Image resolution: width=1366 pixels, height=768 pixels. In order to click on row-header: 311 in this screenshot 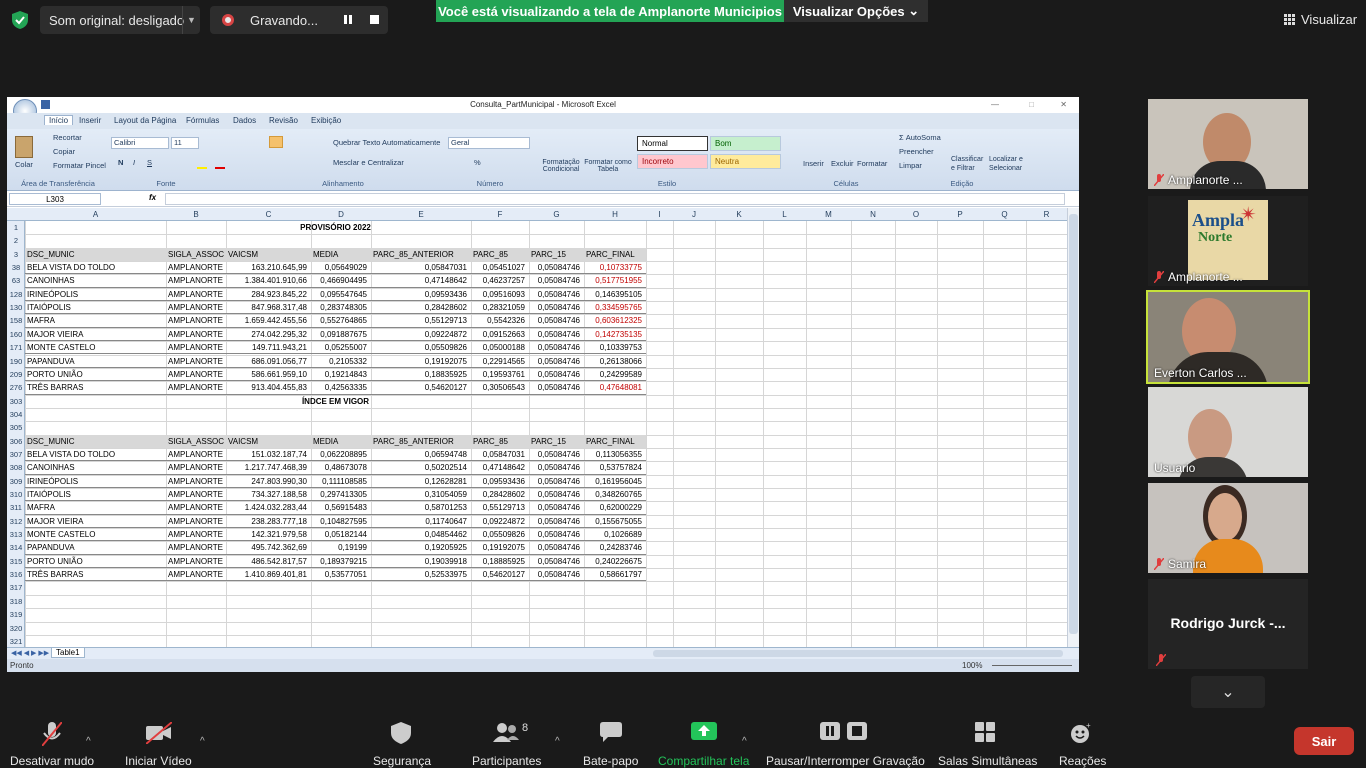, I will do `click(16, 507)`.